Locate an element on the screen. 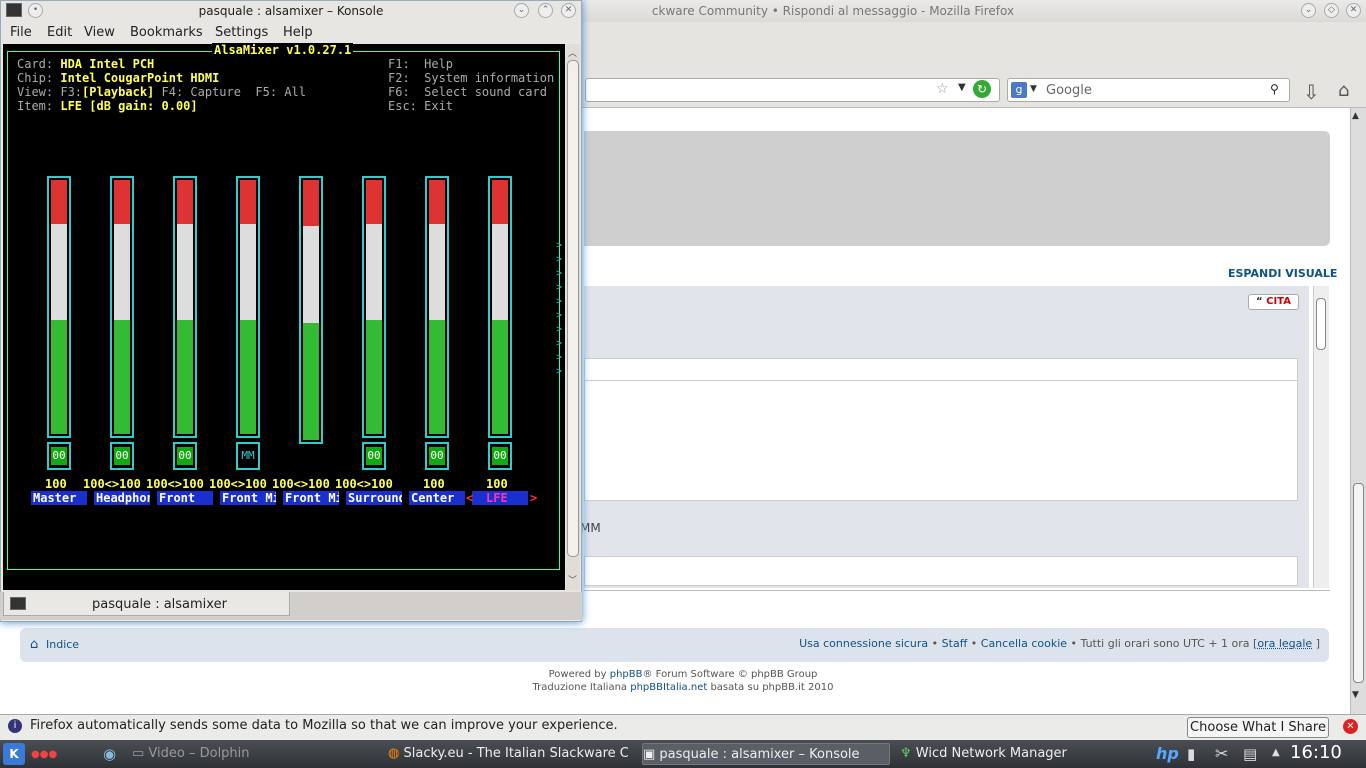 Image resolution: width=1366 pixels, height=768 pixels. clock: 16:10 is located at coordinates (1316, 752).